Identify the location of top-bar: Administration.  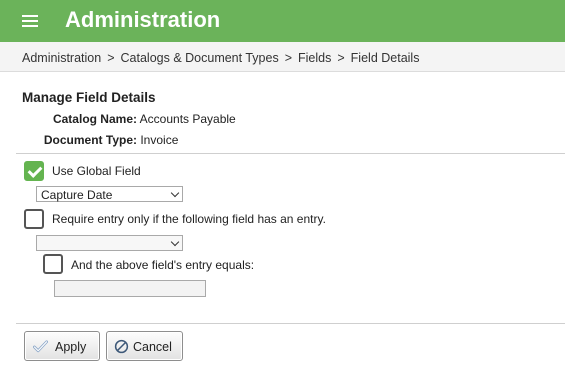
(282, 21).